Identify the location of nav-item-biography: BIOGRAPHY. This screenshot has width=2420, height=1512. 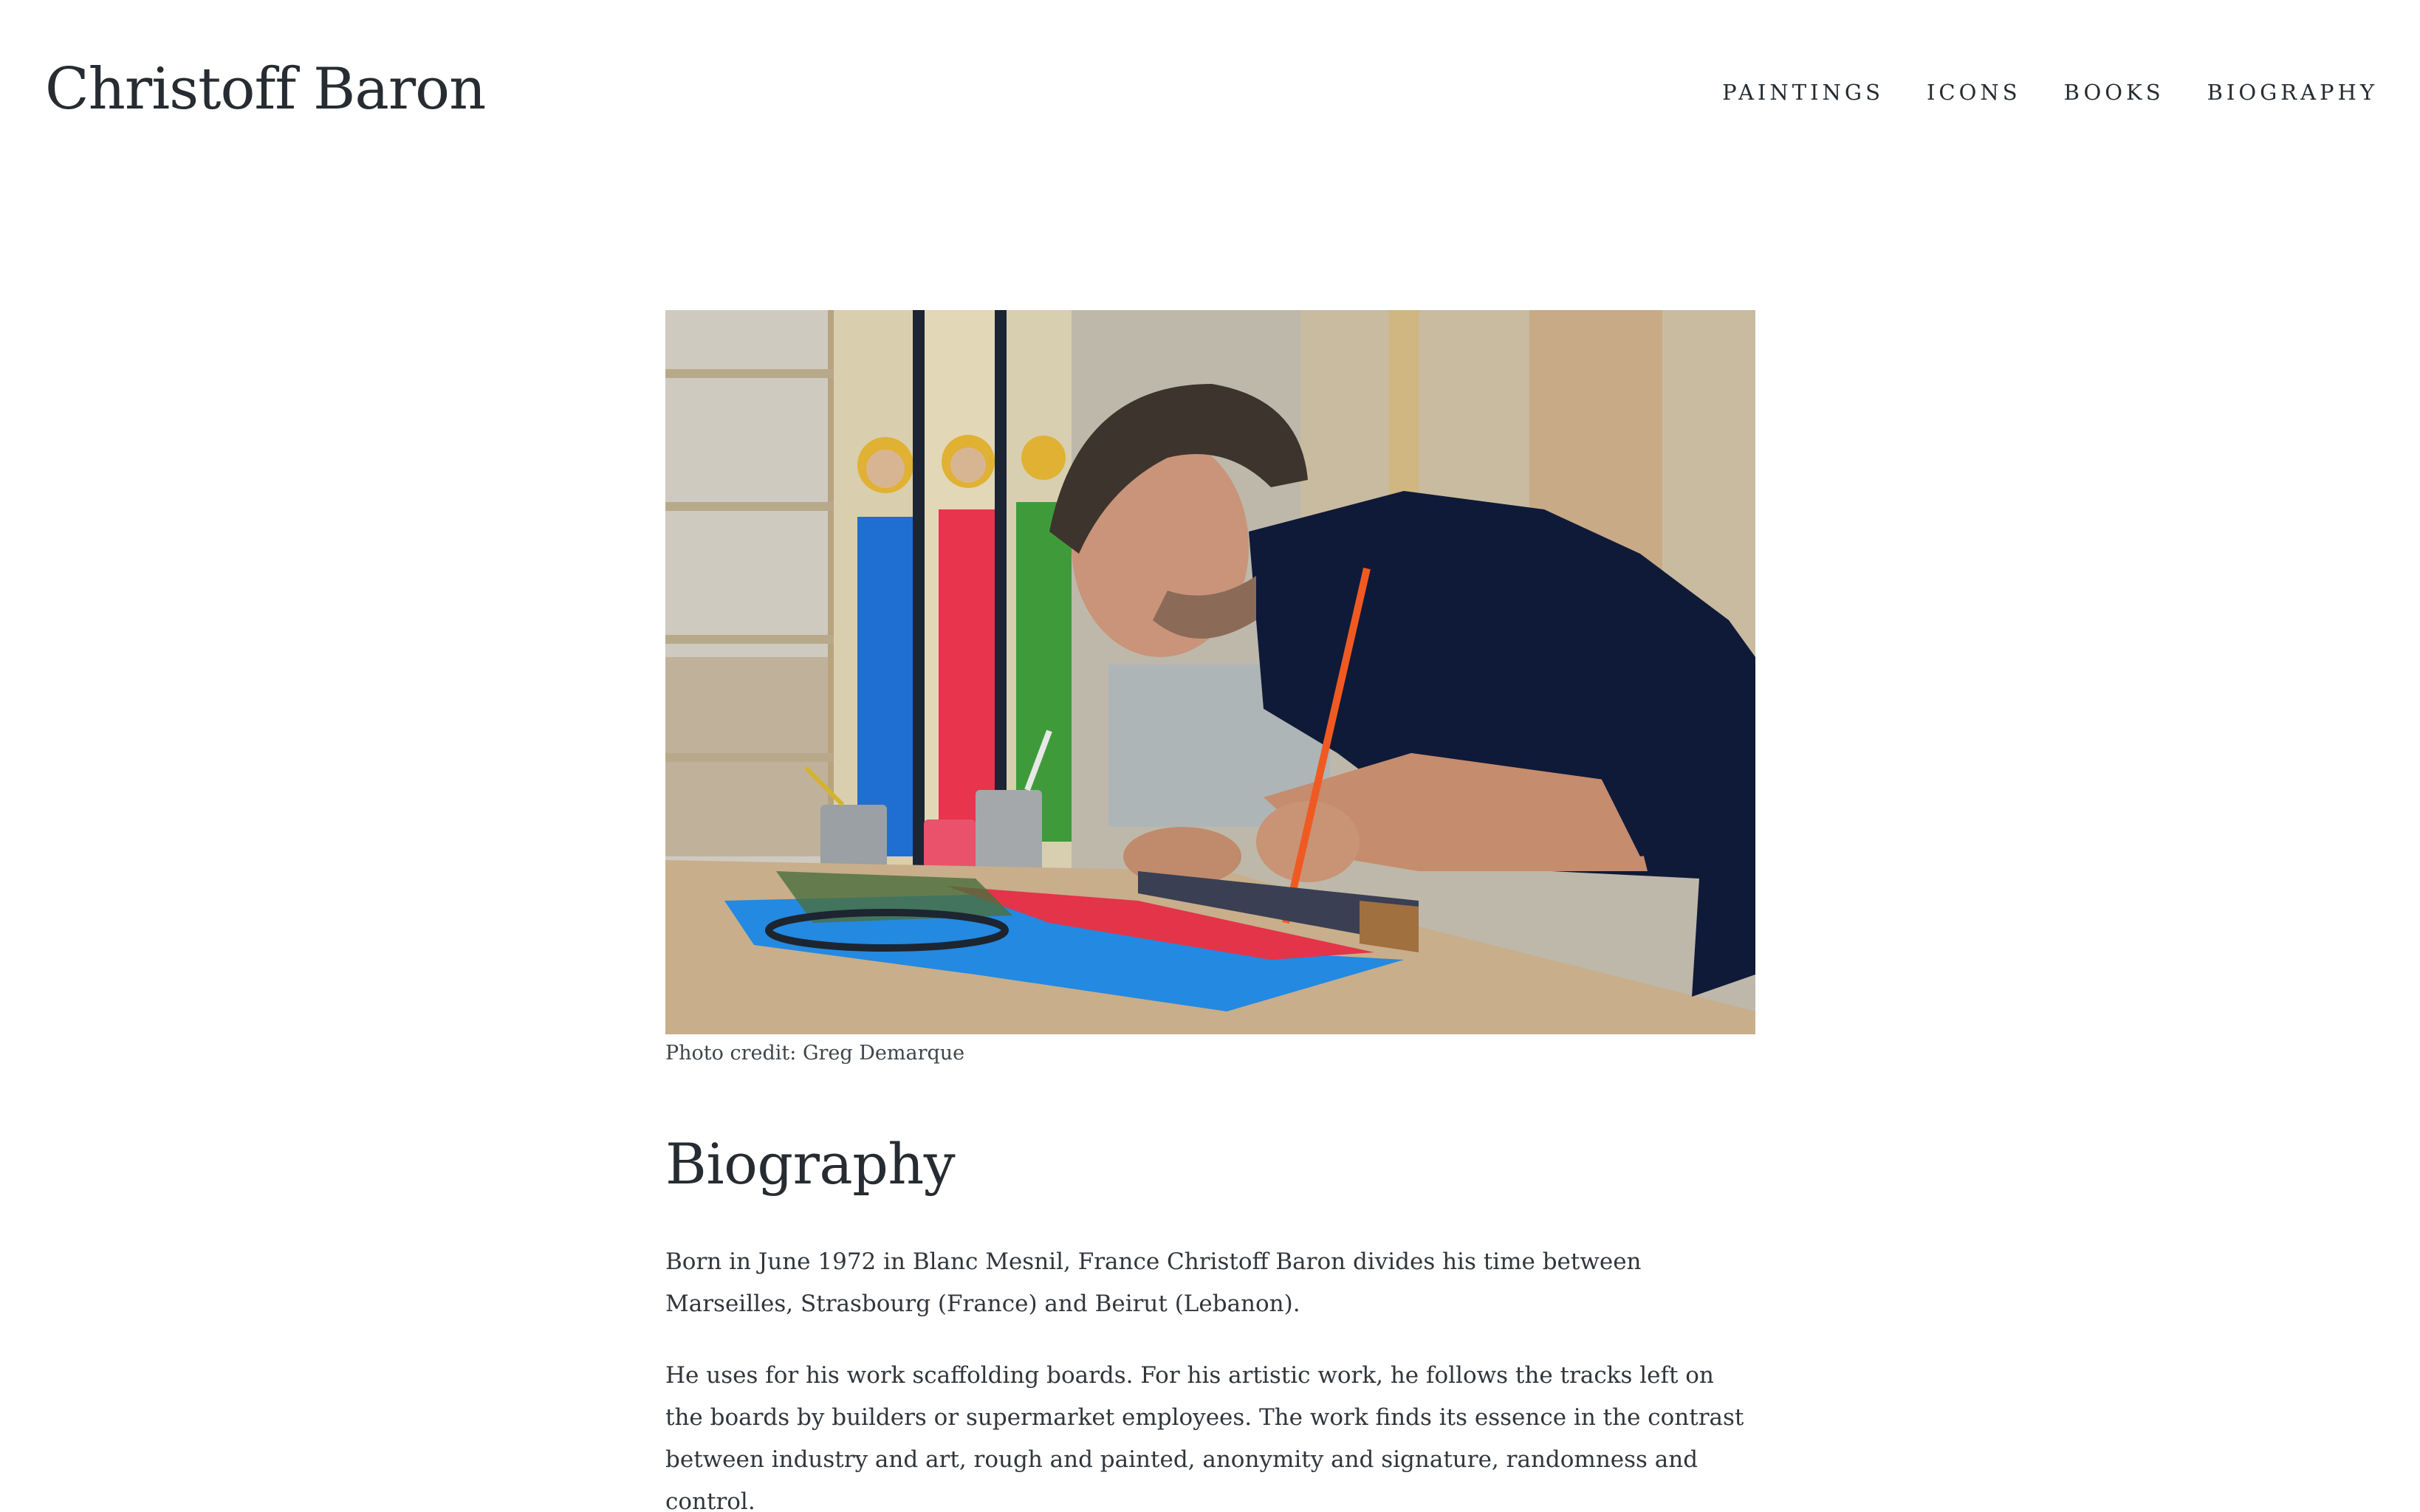
(2292, 92).